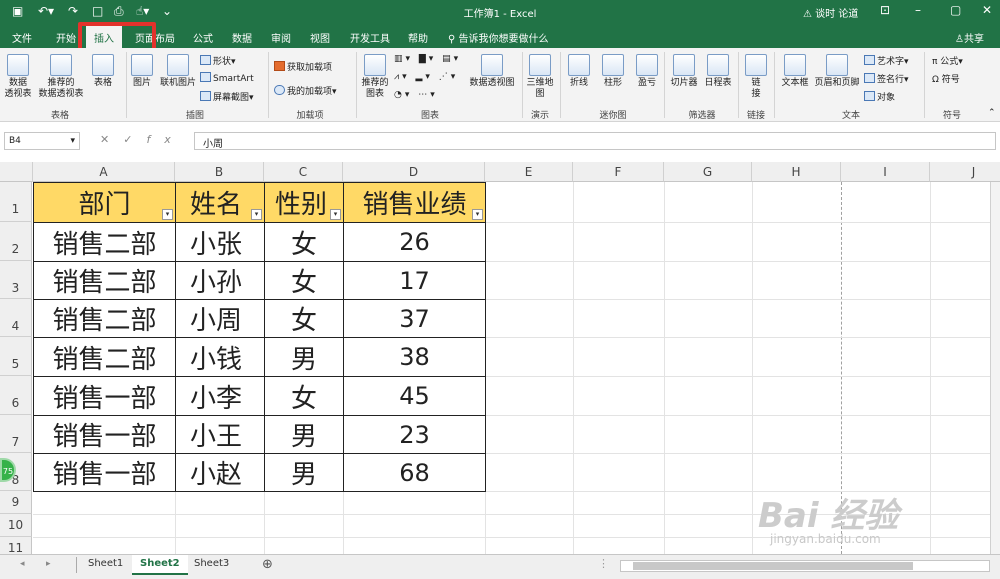 Image resolution: width=1000 pixels, height=579 pixels. Describe the element at coordinates (414, 172) in the screenshot. I see `column-header: D` at that location.